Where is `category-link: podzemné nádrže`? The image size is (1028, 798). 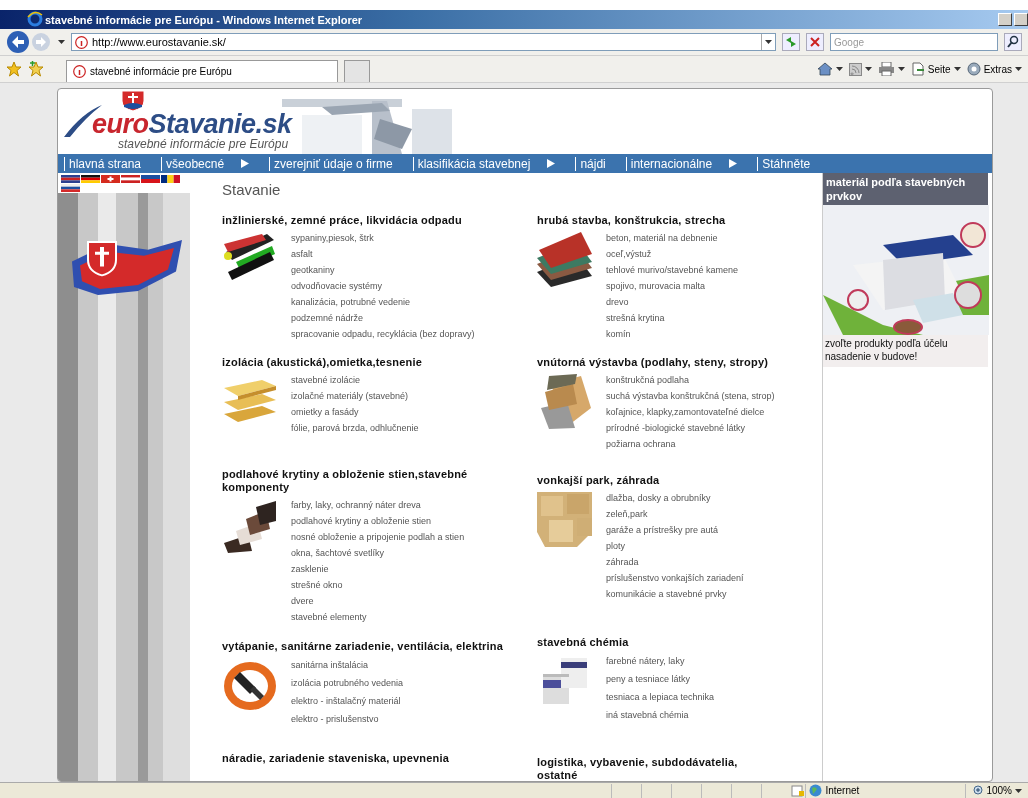
category-link: podzemné nádrže is located at coordinates (383, 318).